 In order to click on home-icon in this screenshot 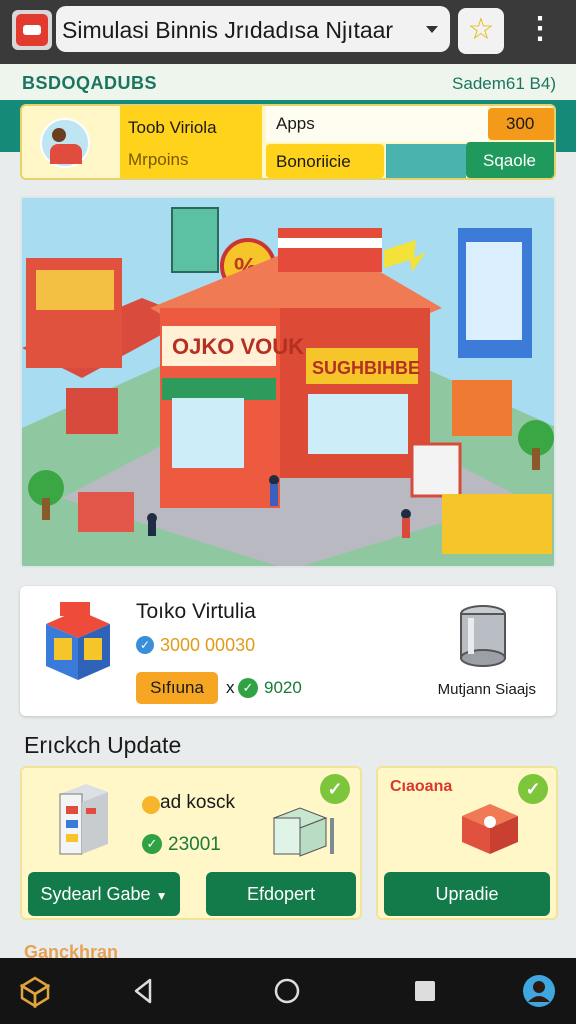, I will do `click(287, 991)`.